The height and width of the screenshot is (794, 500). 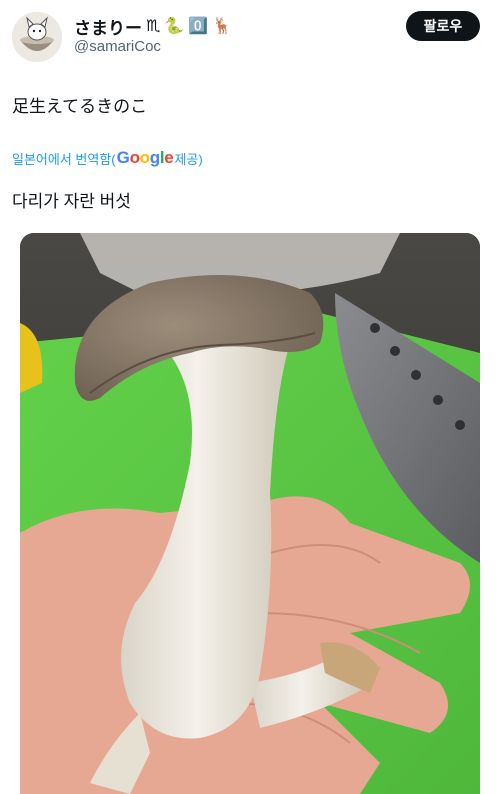 I want to click on user-avatar, so click(x=37, y=37).